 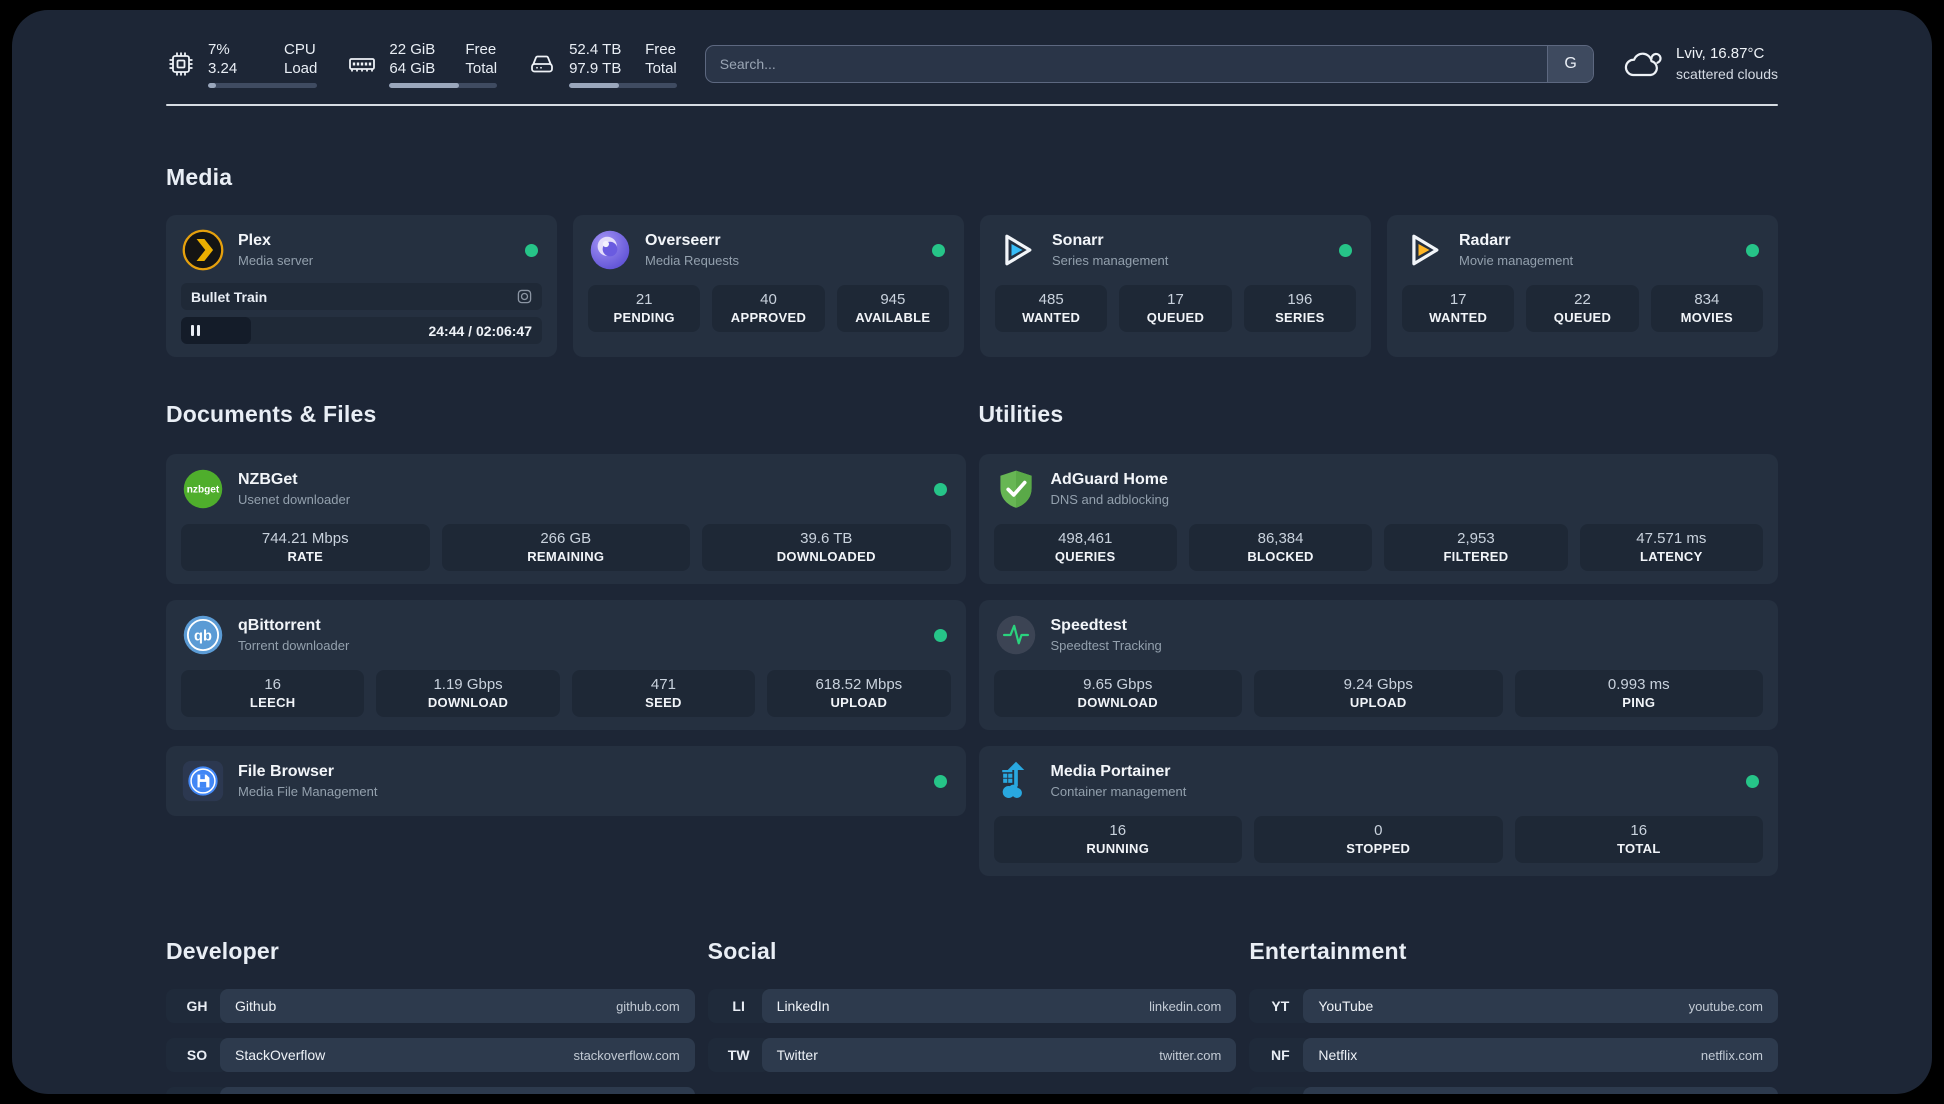 What do you see at coordinates (1727, 74) in the screenshot?
I see `weather-condition: scattered clouds` at bounding box center [1727, 74].